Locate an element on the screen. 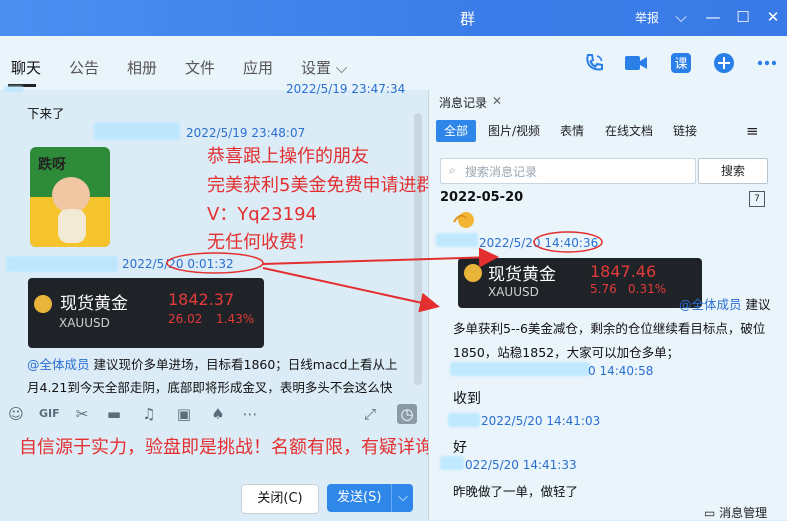 The height and width of the screenshot is (521, 787). annotation-overlay is located at coordinates (384, 272).